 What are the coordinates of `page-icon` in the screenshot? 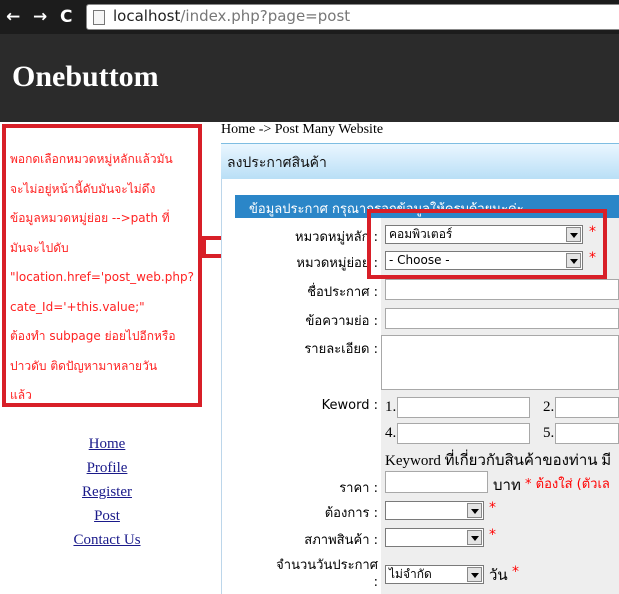 It's located at (99, 17).